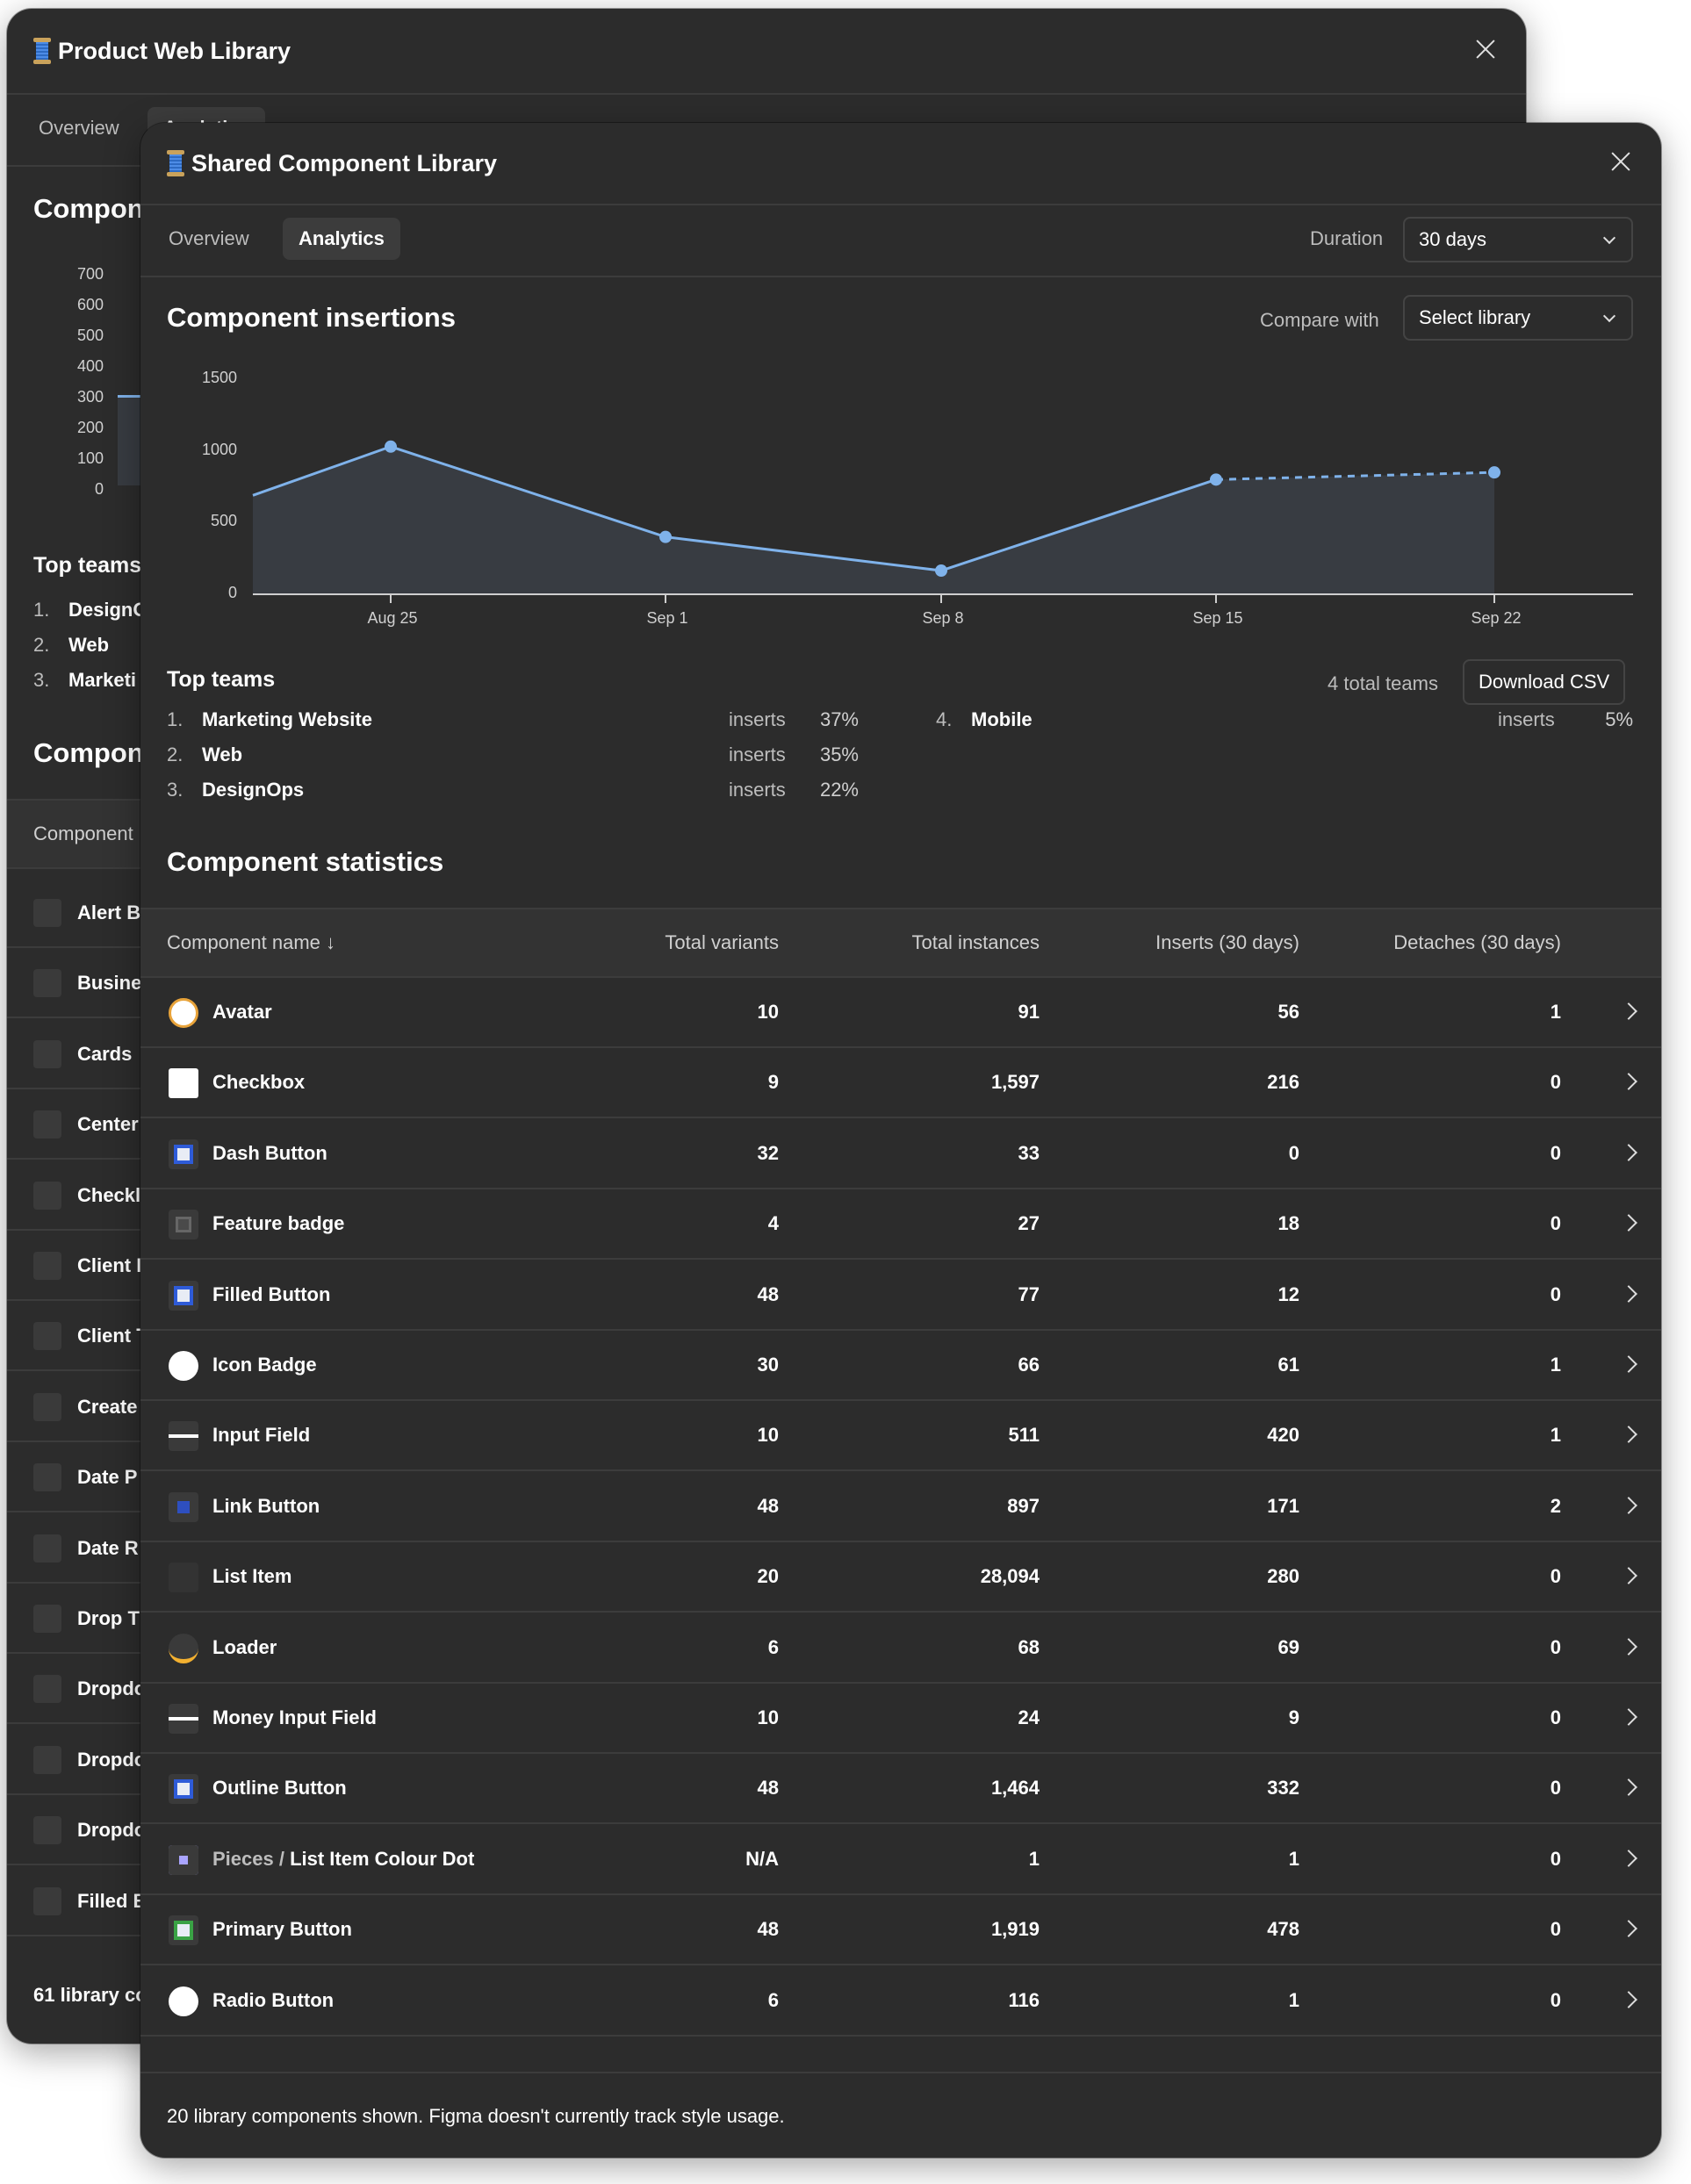 This screenshot has width=1691, height=2184. I want to click on table-row: Input Field 10 511 420 1, so click(901, 1436).